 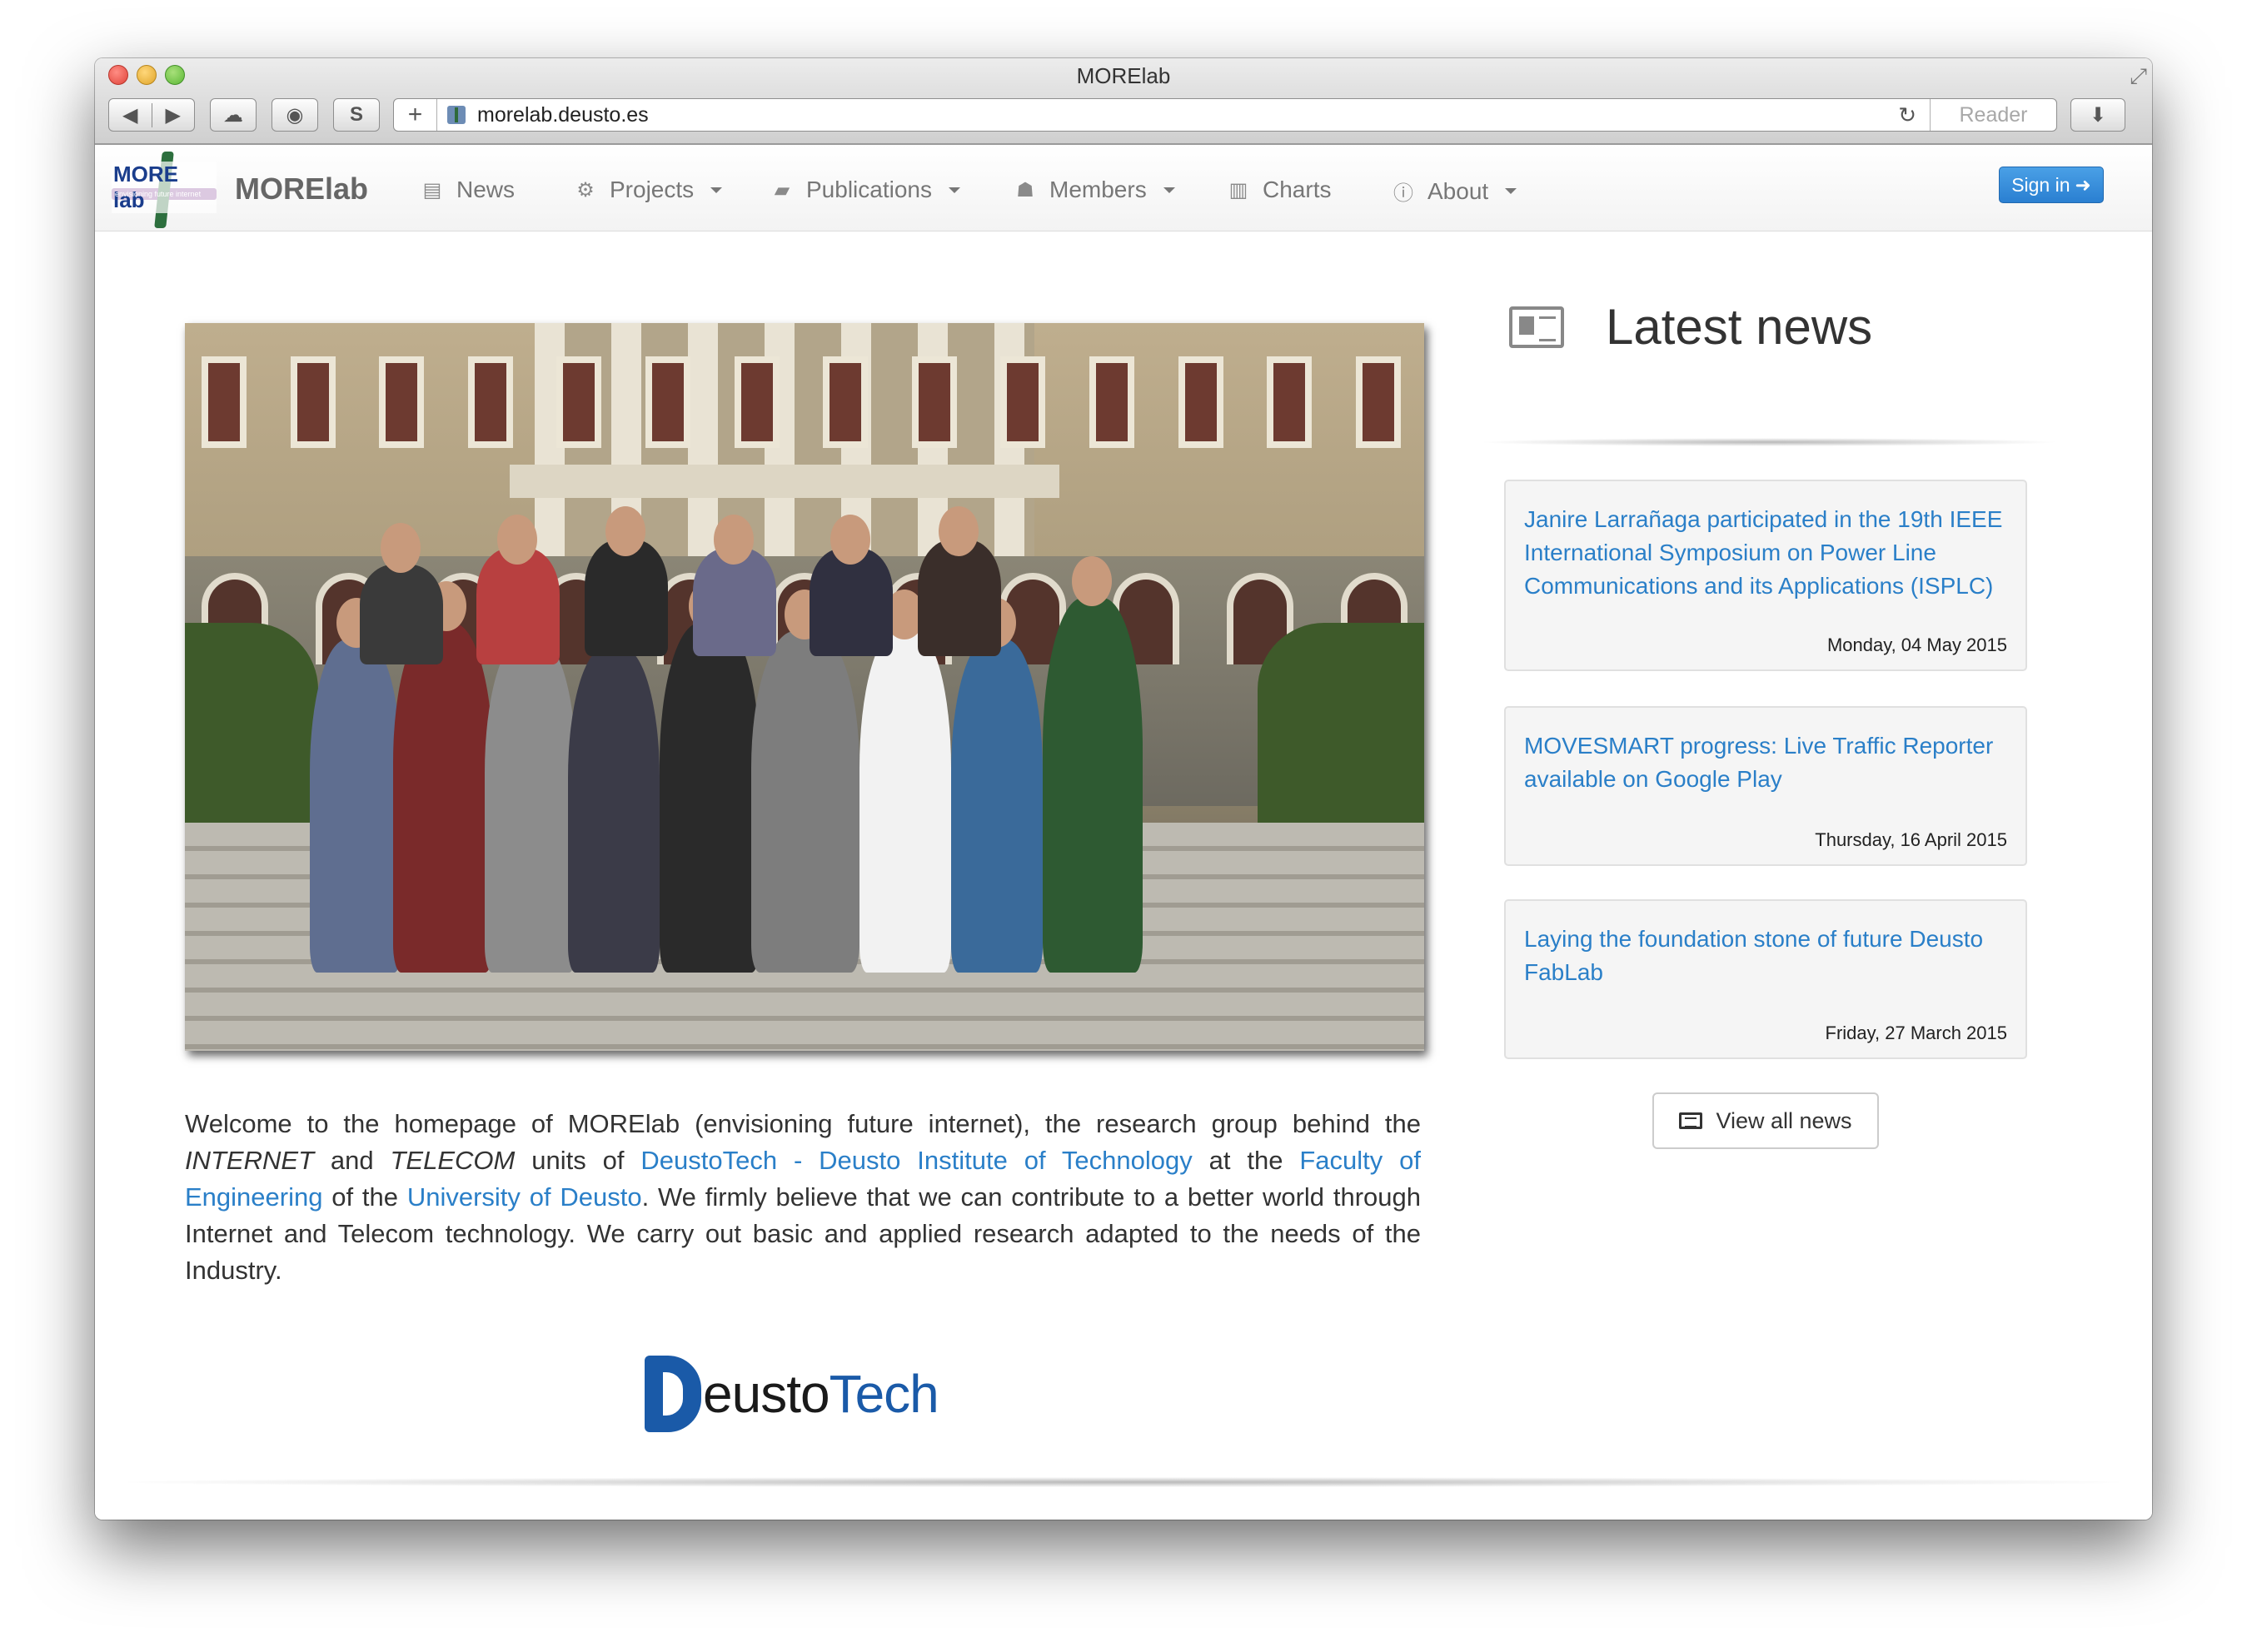 I want to click on deusto-d-mark, so click(x=673, y=1394).